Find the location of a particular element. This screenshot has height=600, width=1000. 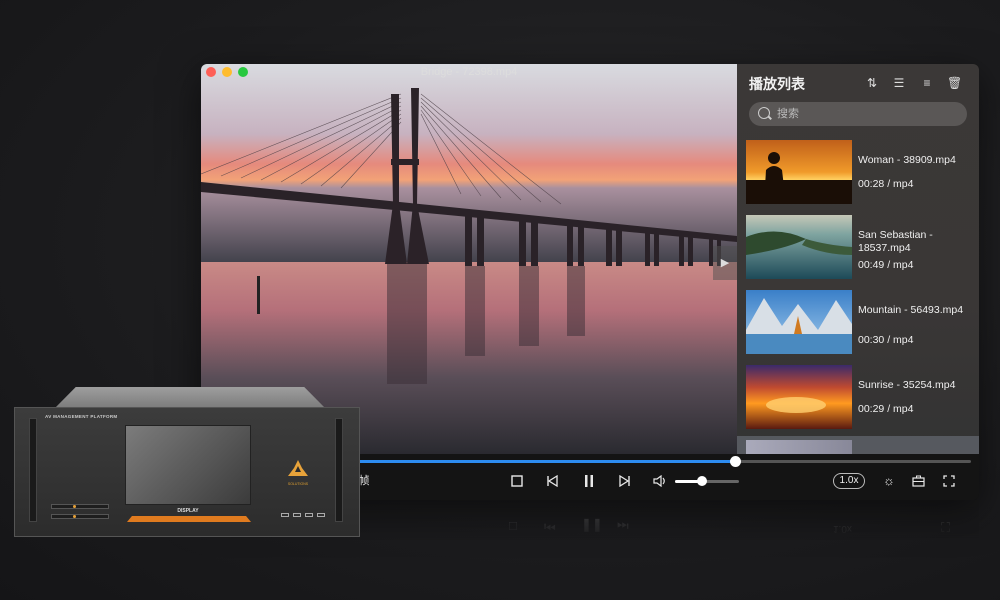

toolbox-icon is located at coordinates (918, 481).